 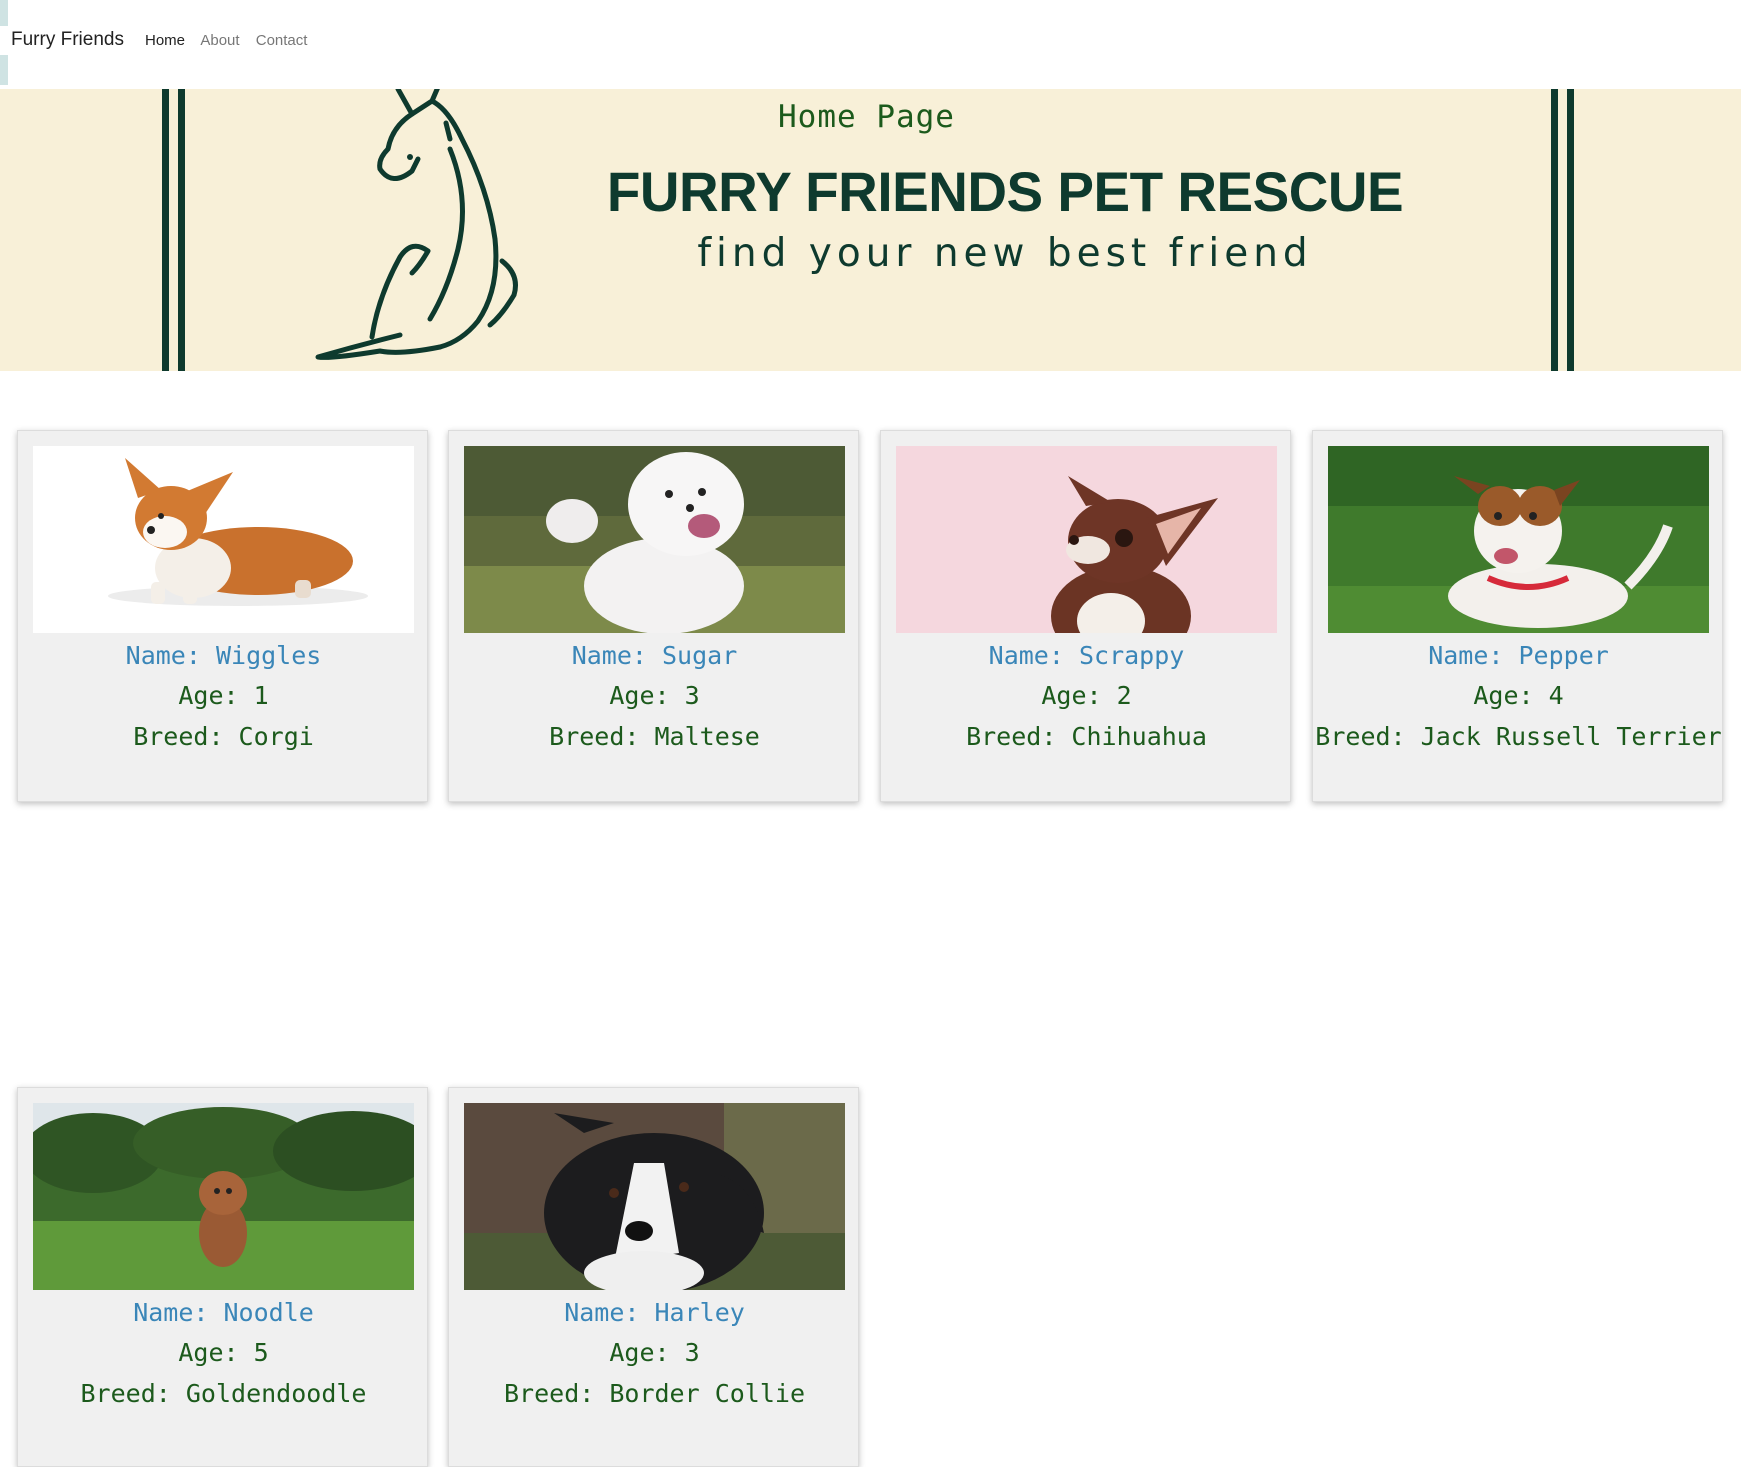 What do you see at coordinates (654, 655) in the screenshot?
I see `pet-name: Name: Sugar` at bounding box center [654, 655].